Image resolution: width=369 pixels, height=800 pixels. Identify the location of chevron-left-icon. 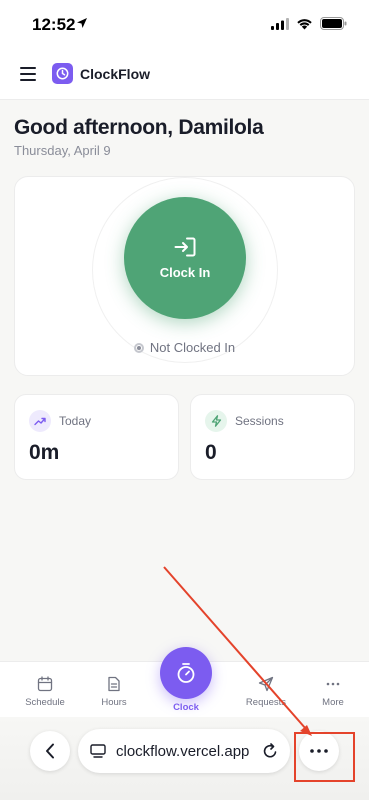
(50, 751).